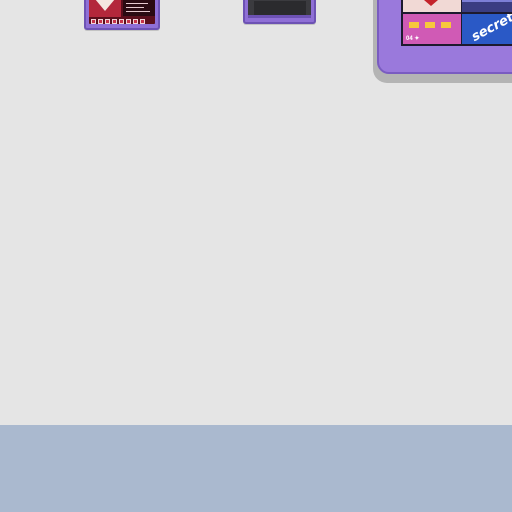 This screenshot has height=512, width=512. Describe the element at coordinates (279, 16) in the screenshot. I see `bottom-bar` at that location.